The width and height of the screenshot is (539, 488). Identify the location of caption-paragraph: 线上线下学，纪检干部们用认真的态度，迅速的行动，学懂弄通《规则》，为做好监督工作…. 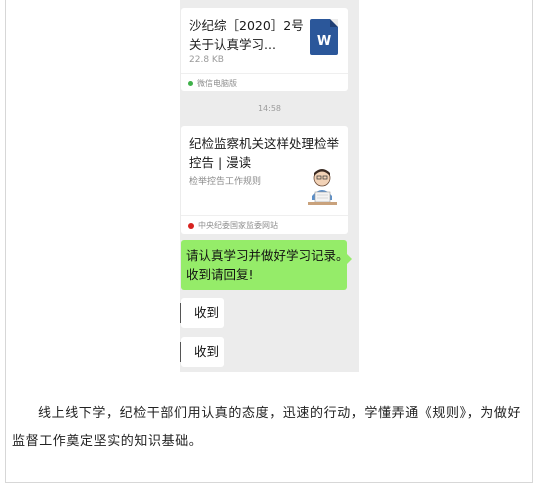
(270, 428).